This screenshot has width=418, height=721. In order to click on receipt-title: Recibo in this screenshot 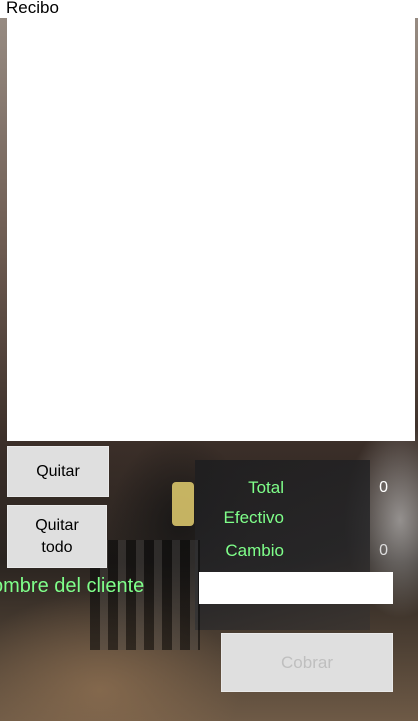, I will do `click(32, 8)`.